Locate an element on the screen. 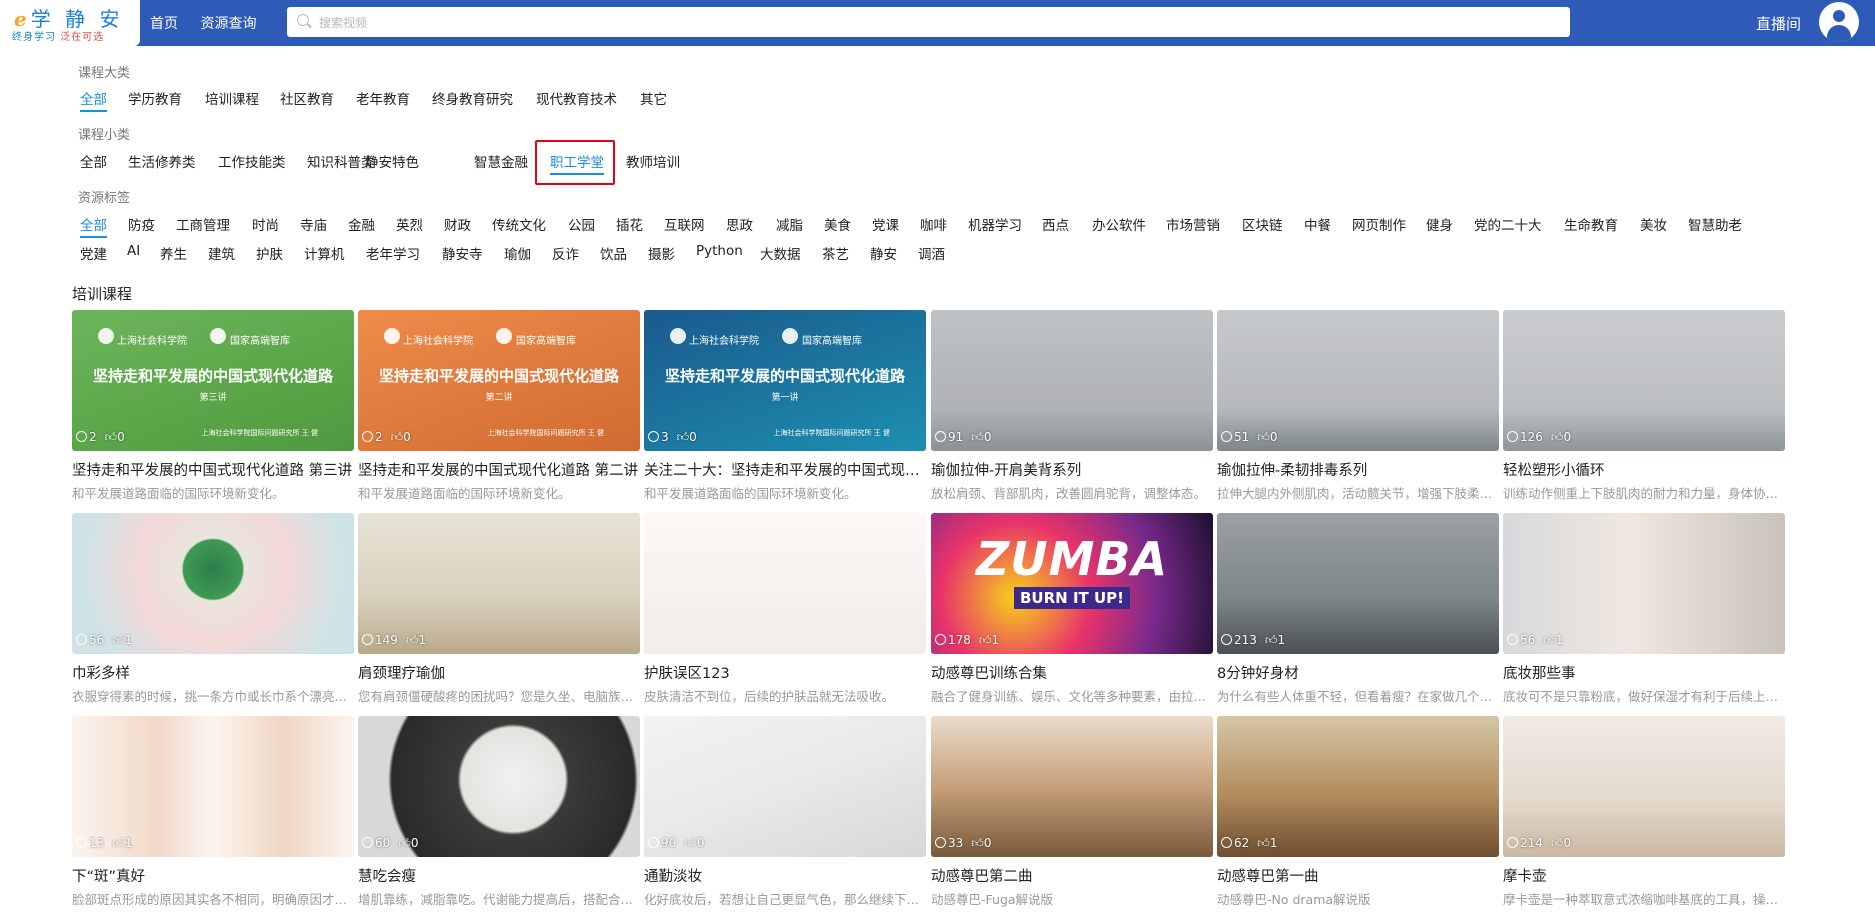  filter-option: 静安寺 is located at coordinates (462, 253).